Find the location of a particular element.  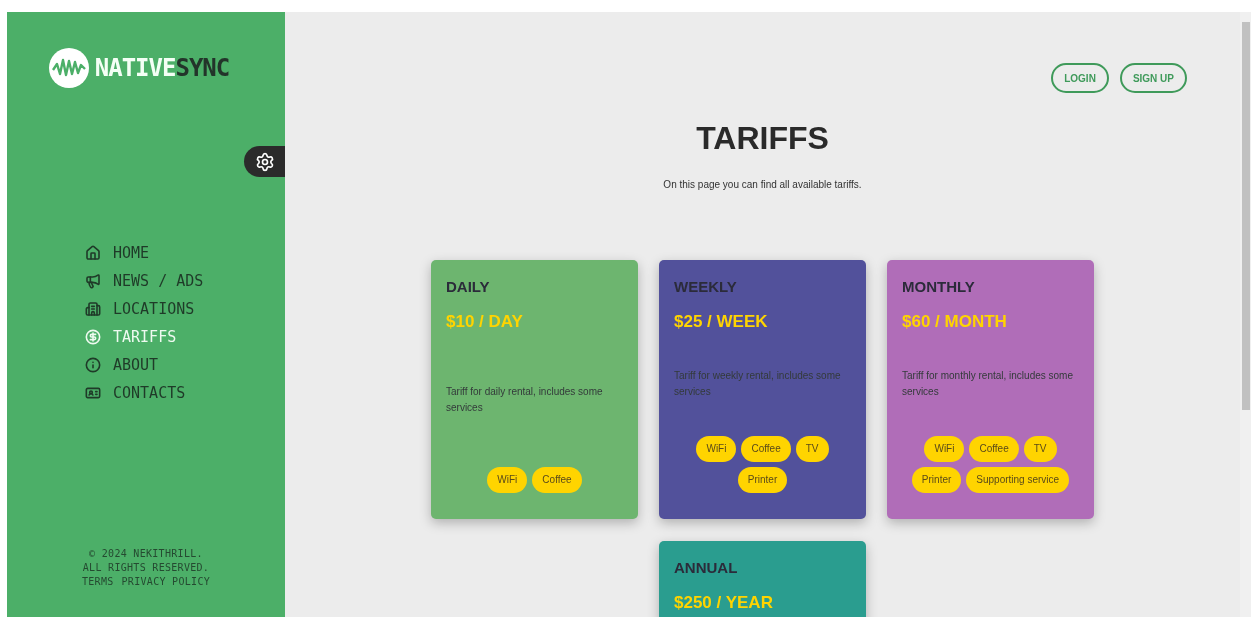

tariff-name: MONTHLY is located at coordinates (939, 286).